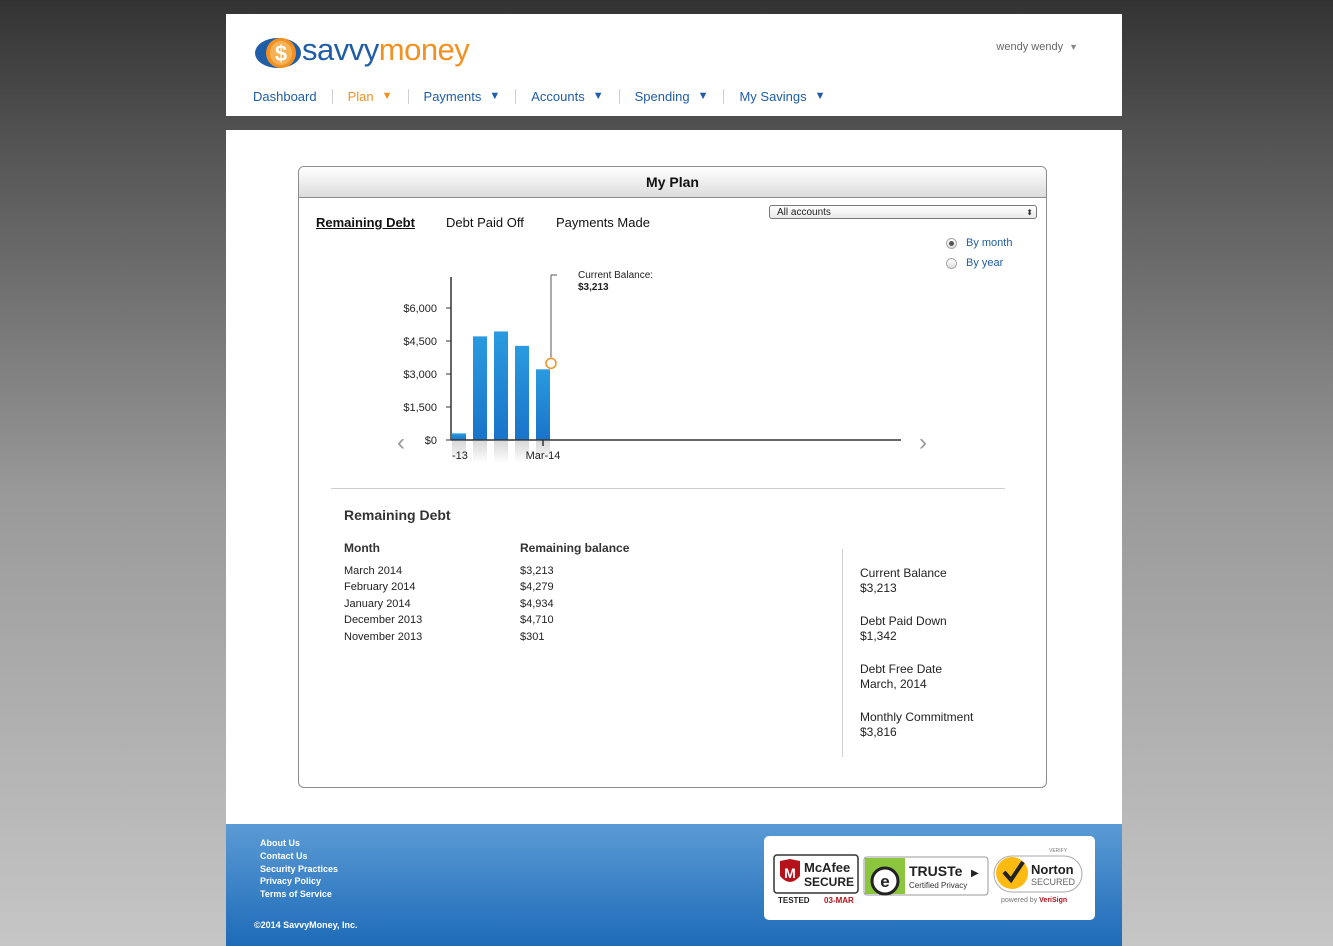 The height and width of the screenshot is (946, 1333). I want to click on row-balance: $4,710, so click(537, 620).